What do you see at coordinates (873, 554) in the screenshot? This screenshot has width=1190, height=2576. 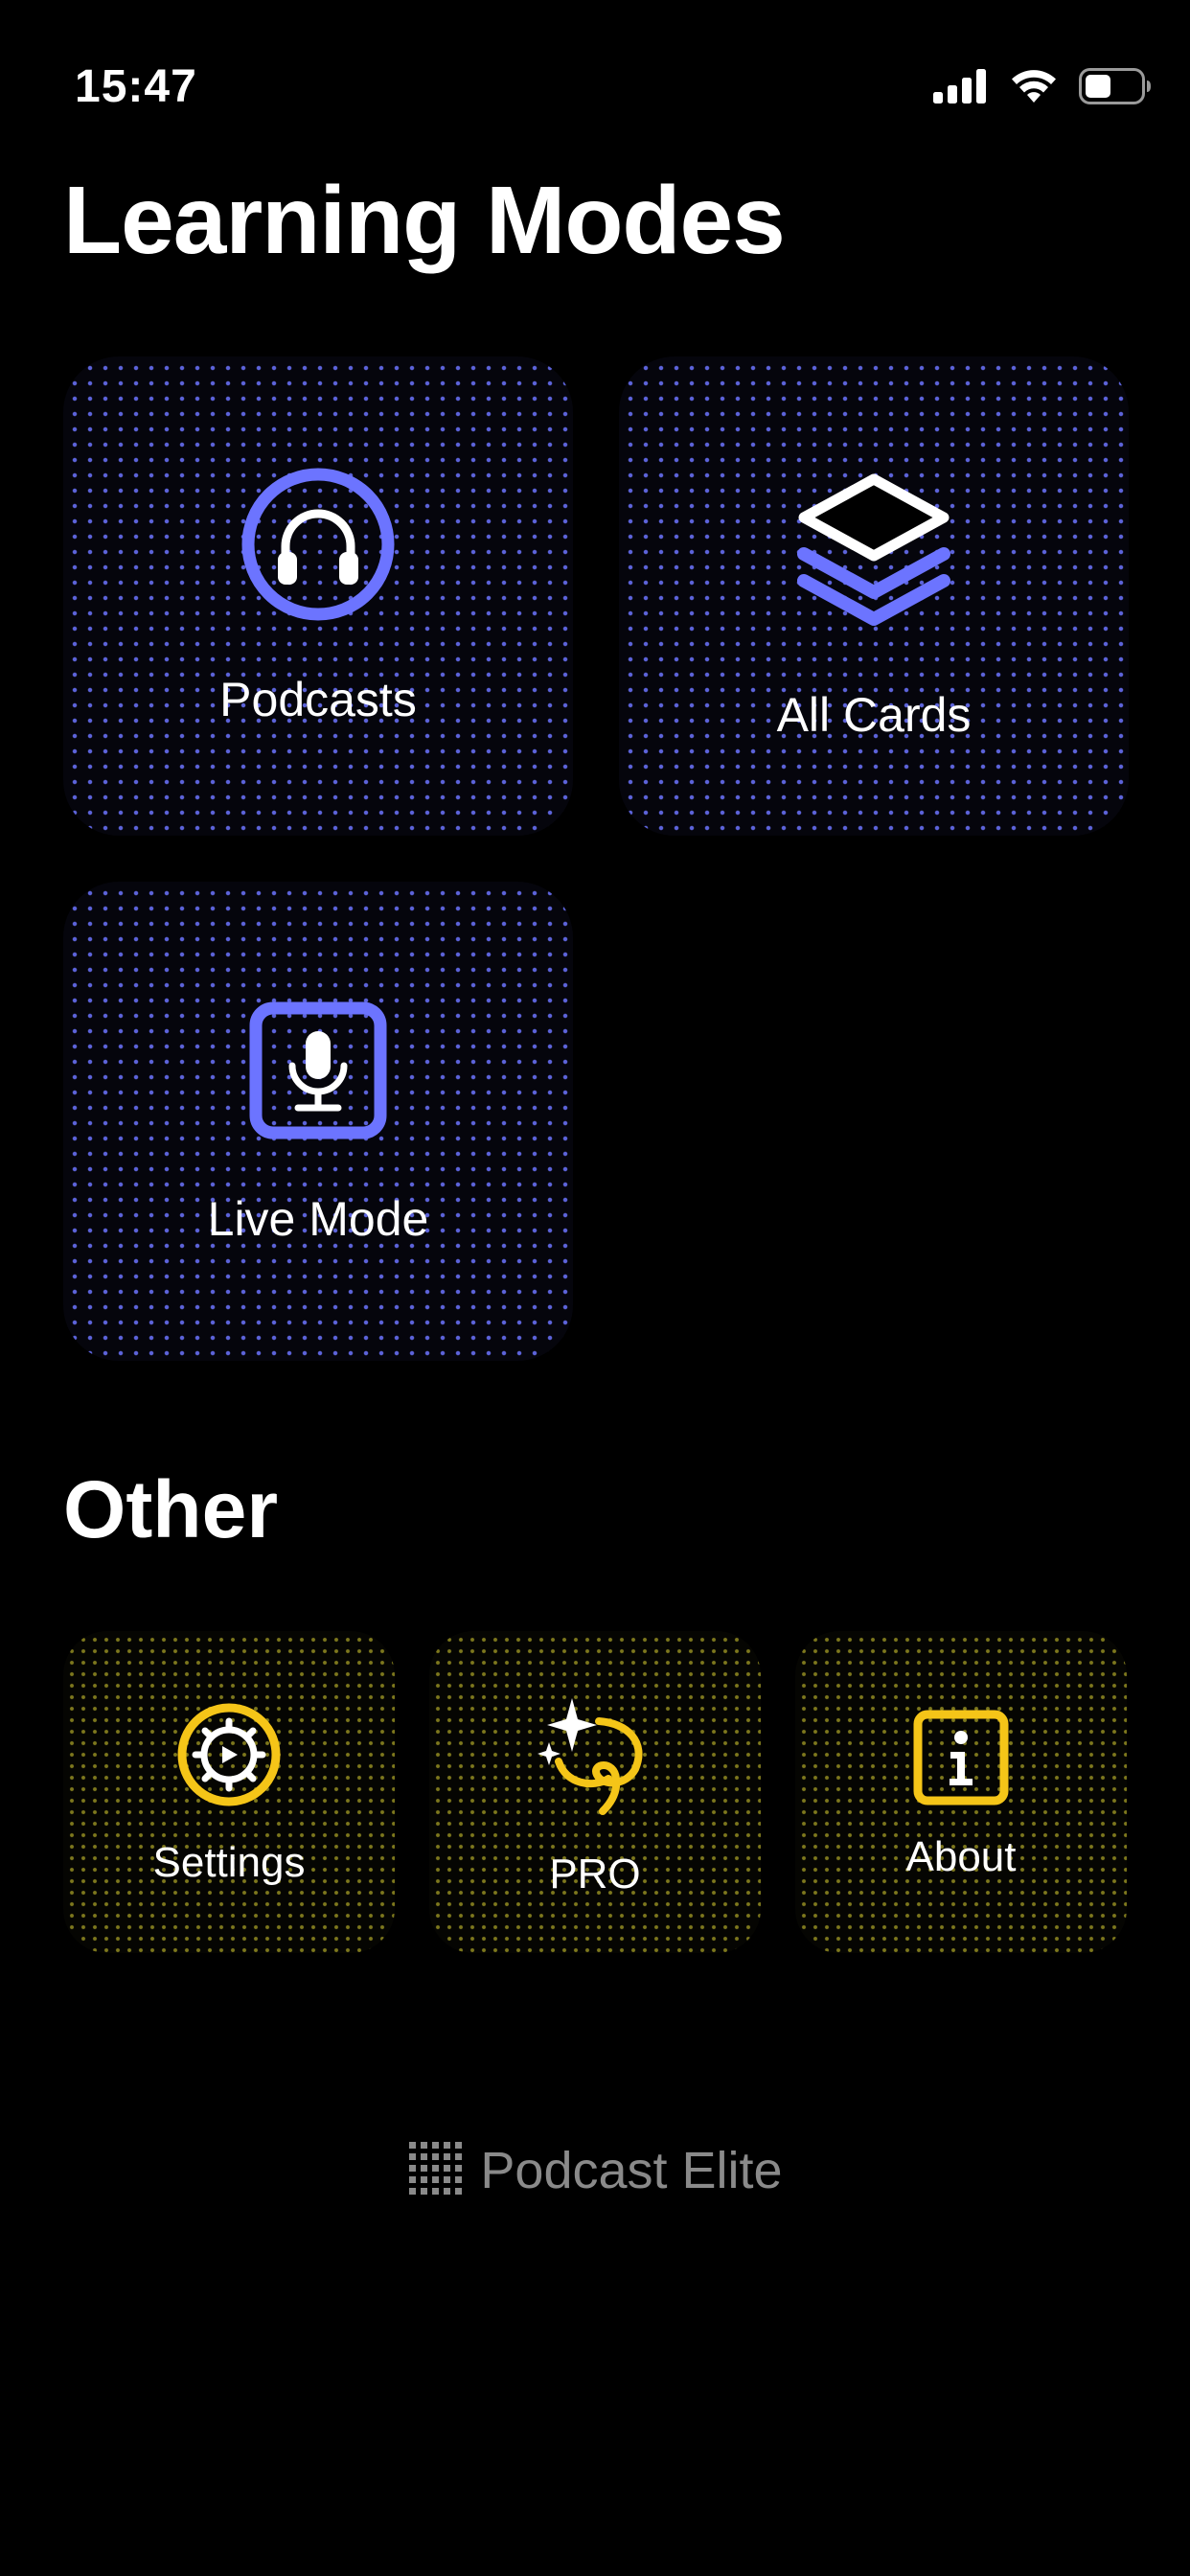 I see `stack-layers-icon` at bounding box center [873, 554].